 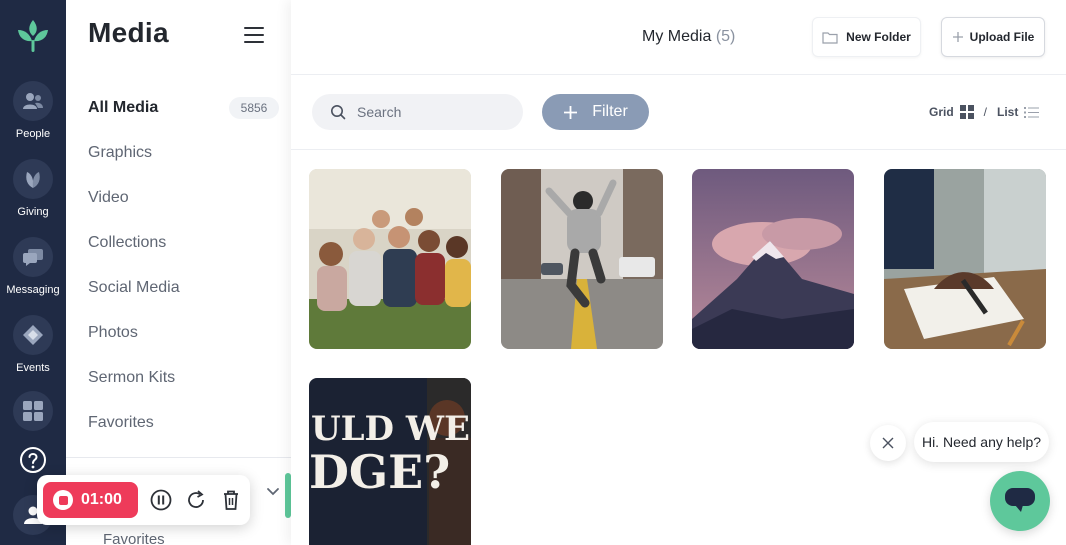 I want to click on page-title: Media, so click(x=128, y=32).